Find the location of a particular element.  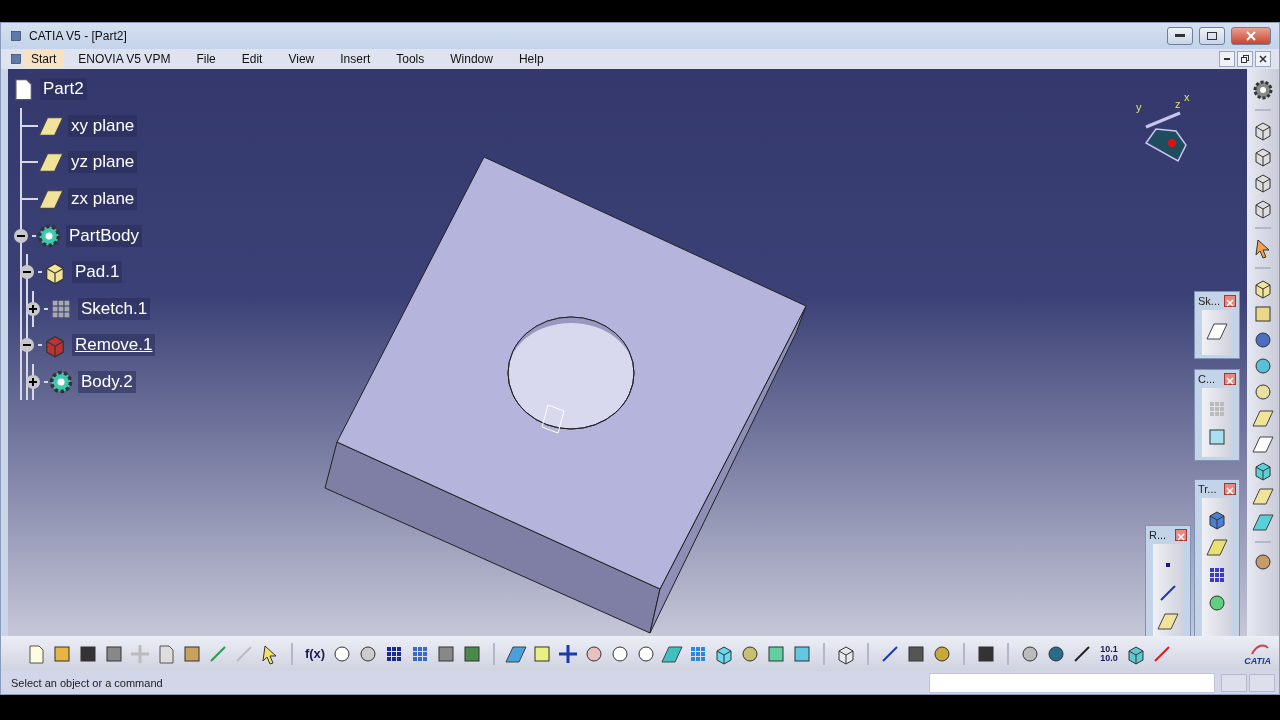

status-message: Select an object or a command is located at coordinates (87, 682).